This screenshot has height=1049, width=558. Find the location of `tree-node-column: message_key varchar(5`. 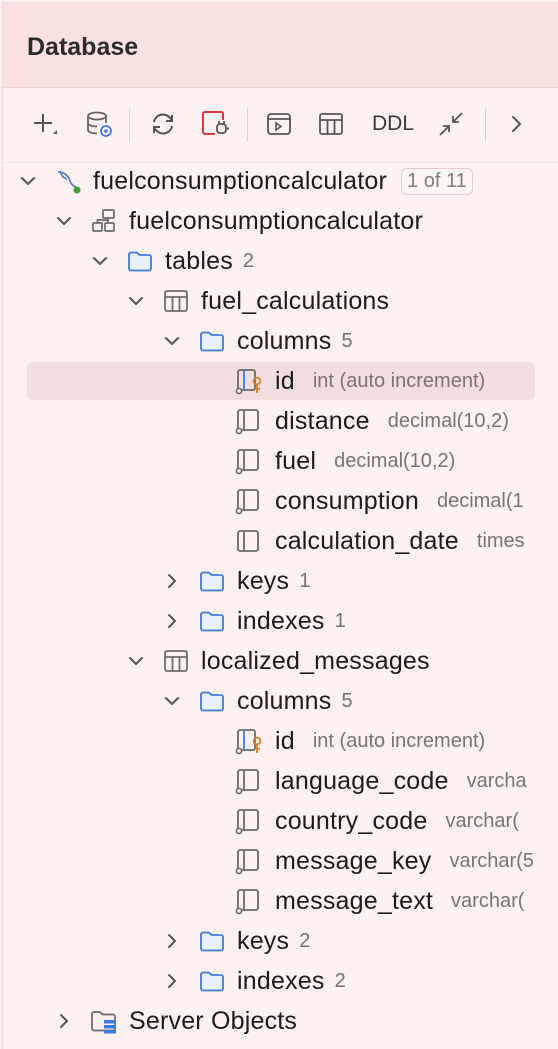

tree-node-column: message_key varchar(5 is located at coordinates (280, 861).